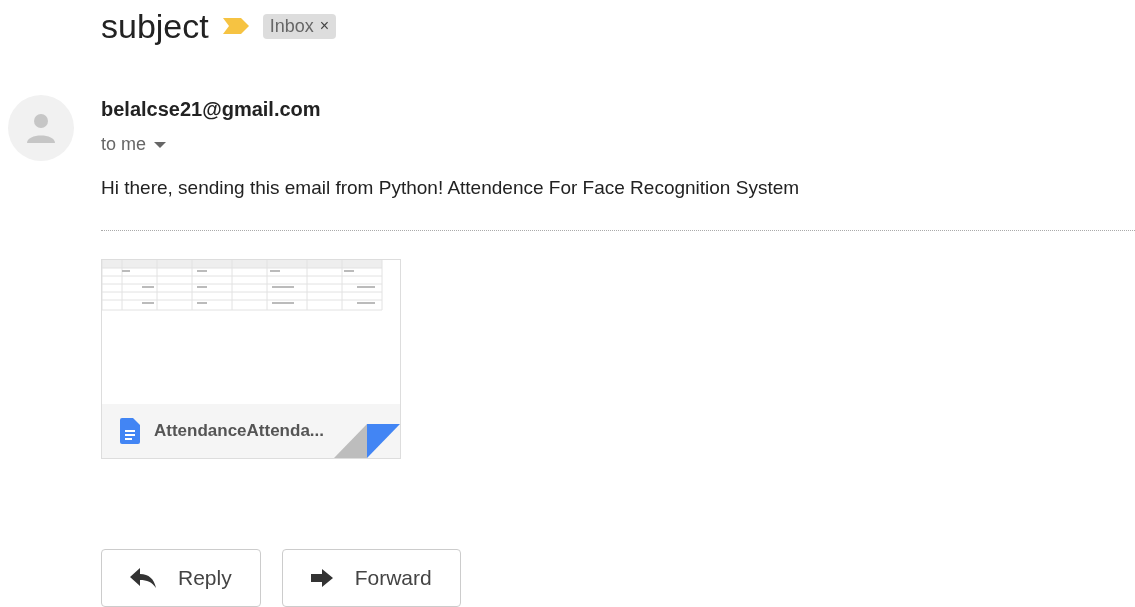 The width and height of the screenshot is (1135, 607). Describe the element at coordinates (324, 26) in the screenshot. I see `remove-label-button: ×` at that location.